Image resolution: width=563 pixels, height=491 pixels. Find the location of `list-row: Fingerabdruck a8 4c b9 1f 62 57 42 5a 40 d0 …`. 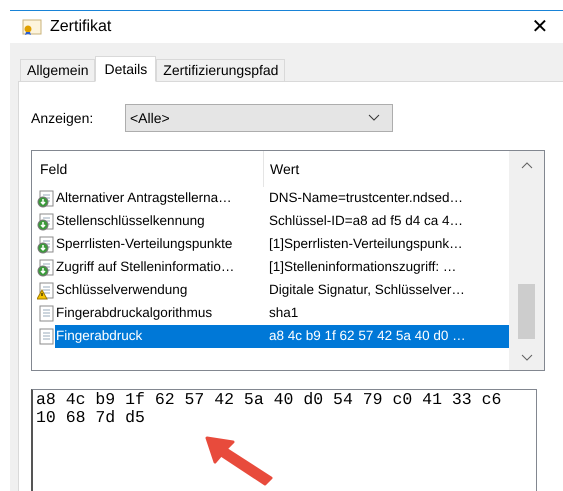

list-row: Fingerabdruck a8 4c b9 1f 62 57 42 5a 40 d0 … is located at coordinates (282, 336).